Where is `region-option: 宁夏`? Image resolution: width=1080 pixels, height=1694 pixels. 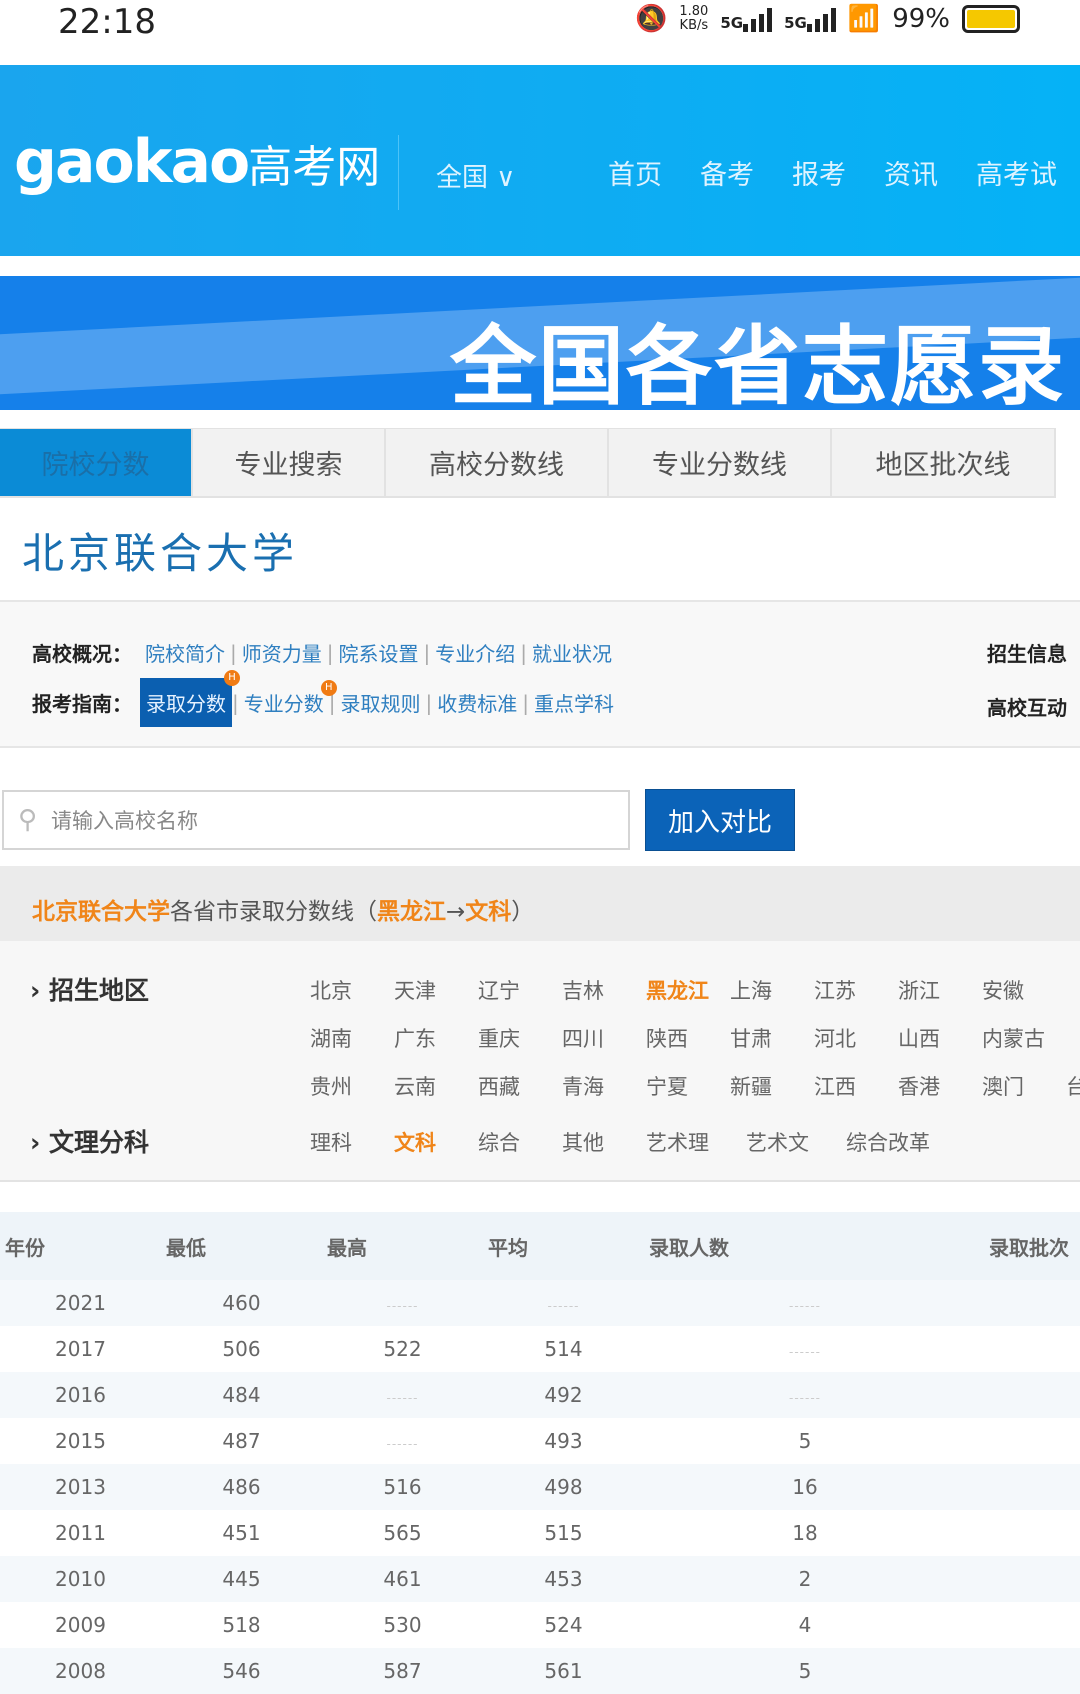
region-option: 宁夏 is located at coordinates (688, 1086).